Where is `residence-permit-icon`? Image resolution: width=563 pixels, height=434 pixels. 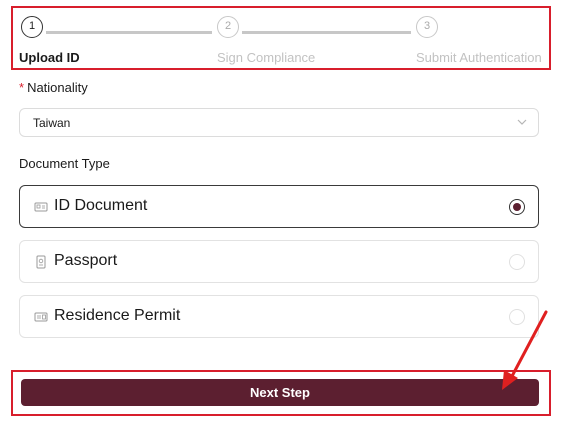
residence-permit-icon is located at coordinates (41, 317).